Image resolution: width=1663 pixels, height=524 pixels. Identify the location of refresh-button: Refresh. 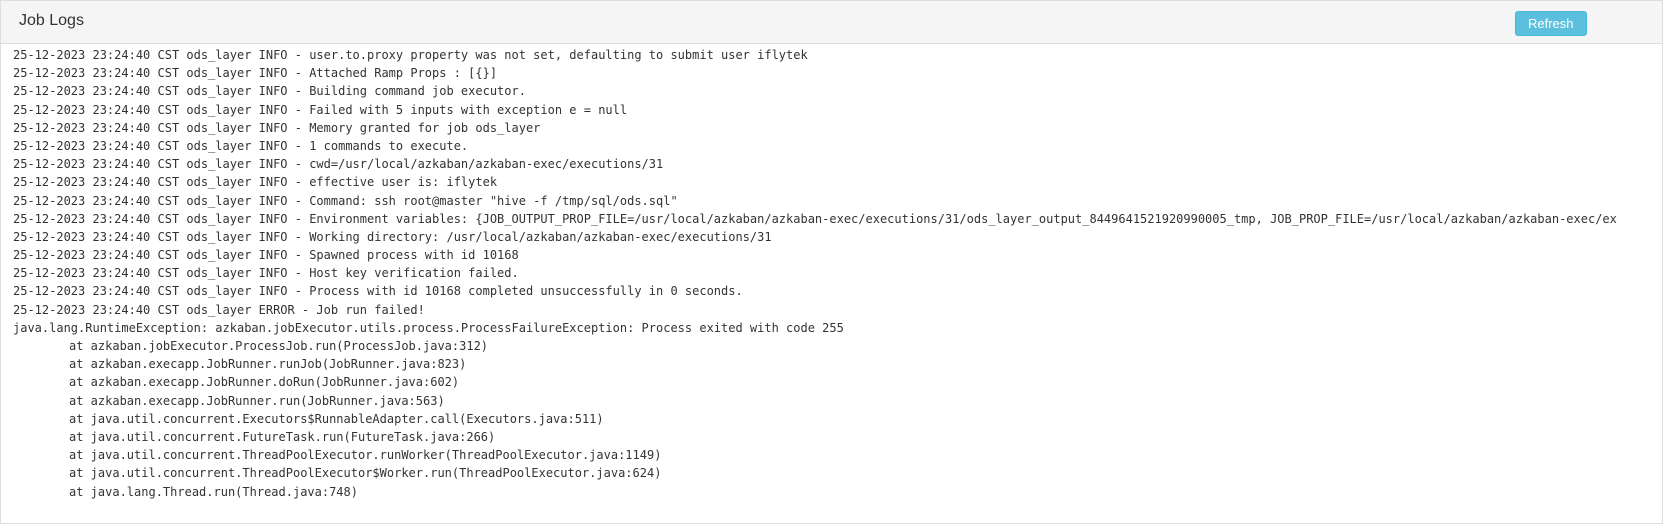
(1551, 23).